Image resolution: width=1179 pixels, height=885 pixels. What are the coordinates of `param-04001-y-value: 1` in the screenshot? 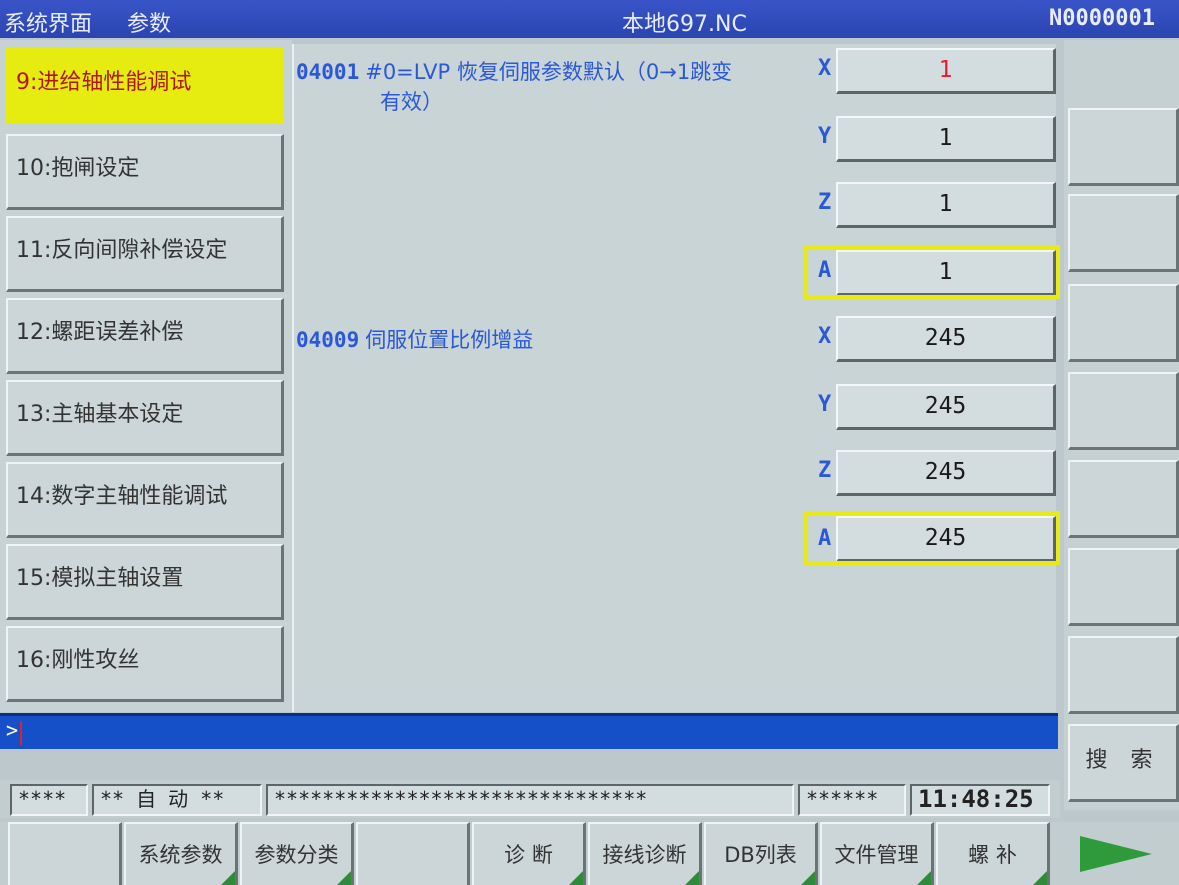 It's located at (946, 139).